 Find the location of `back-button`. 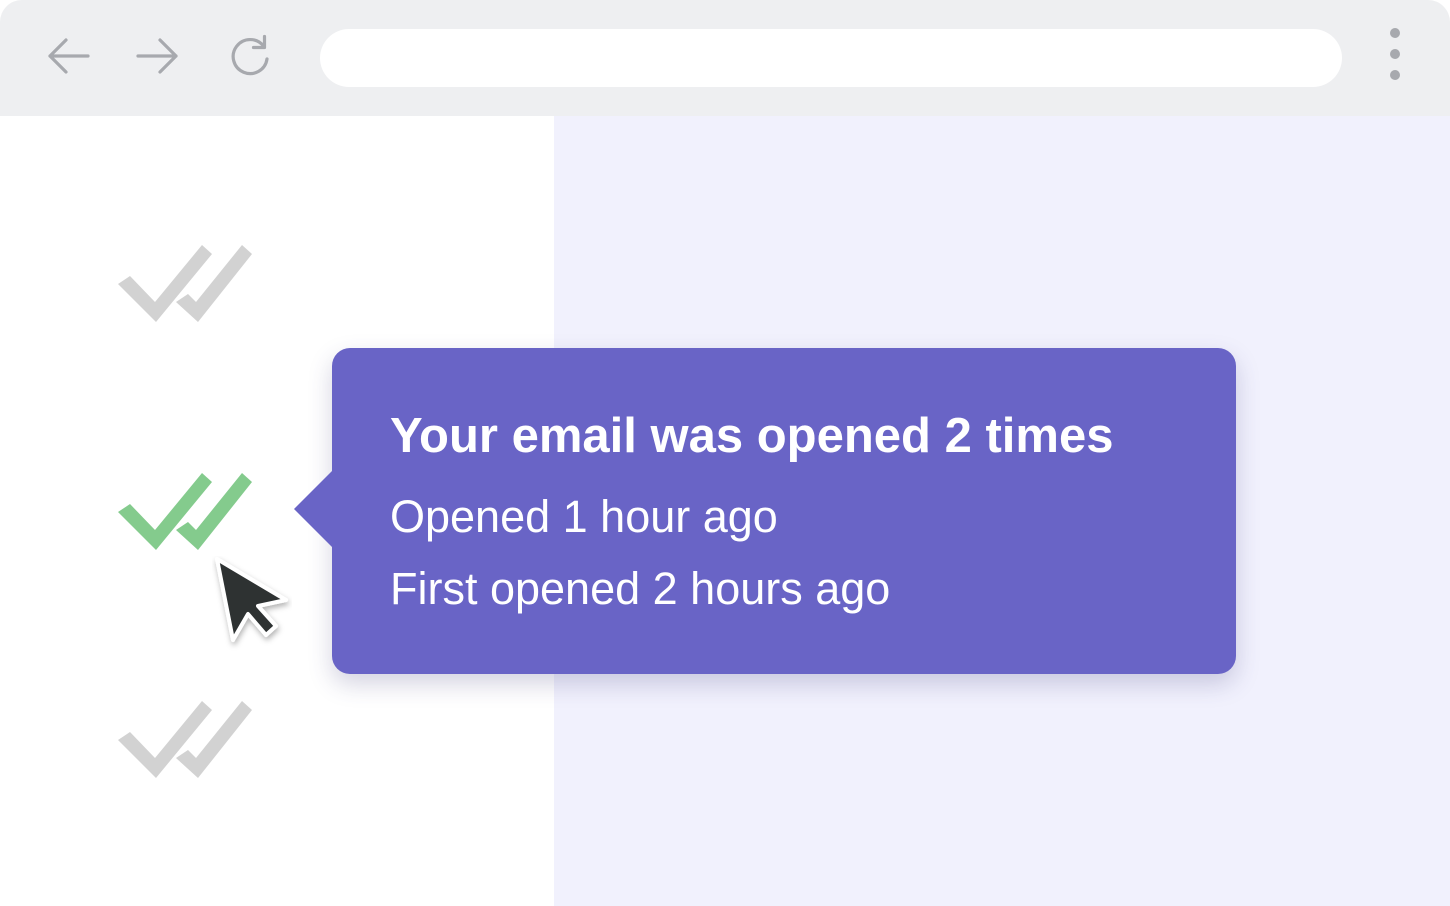

back-button is located at coordinates (68, 56).